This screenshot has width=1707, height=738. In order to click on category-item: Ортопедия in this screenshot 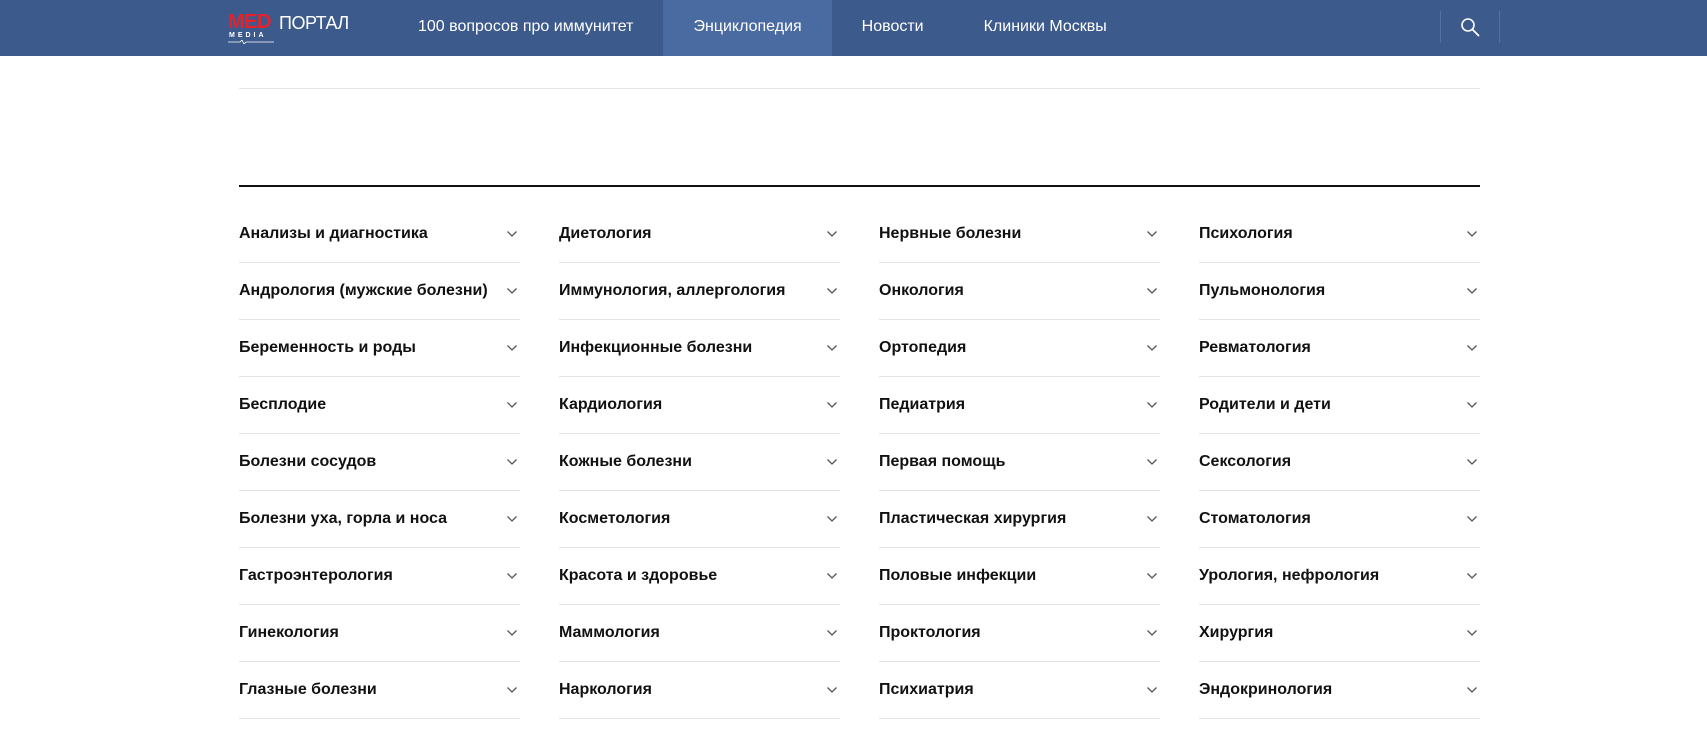, I will do `click(1019, 348)`.